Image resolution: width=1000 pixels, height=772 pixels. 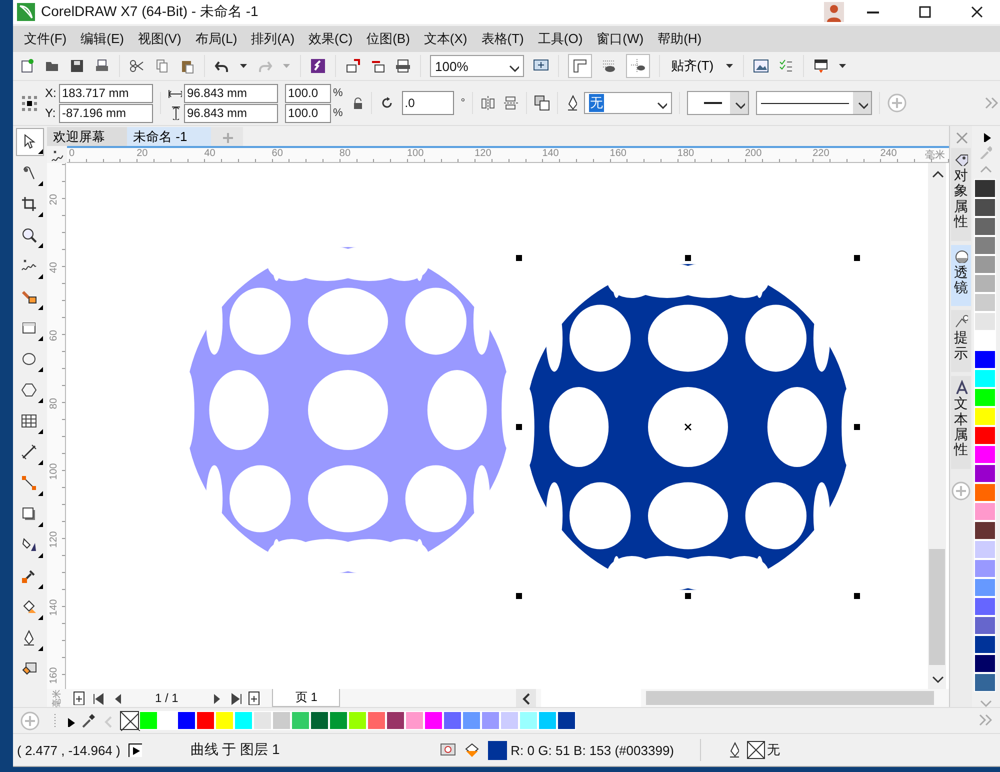 What do you see at coordinates (961, 422) in the screenshot?
I see `docker-tab: 文本属性` at bounding box center [961, 422].